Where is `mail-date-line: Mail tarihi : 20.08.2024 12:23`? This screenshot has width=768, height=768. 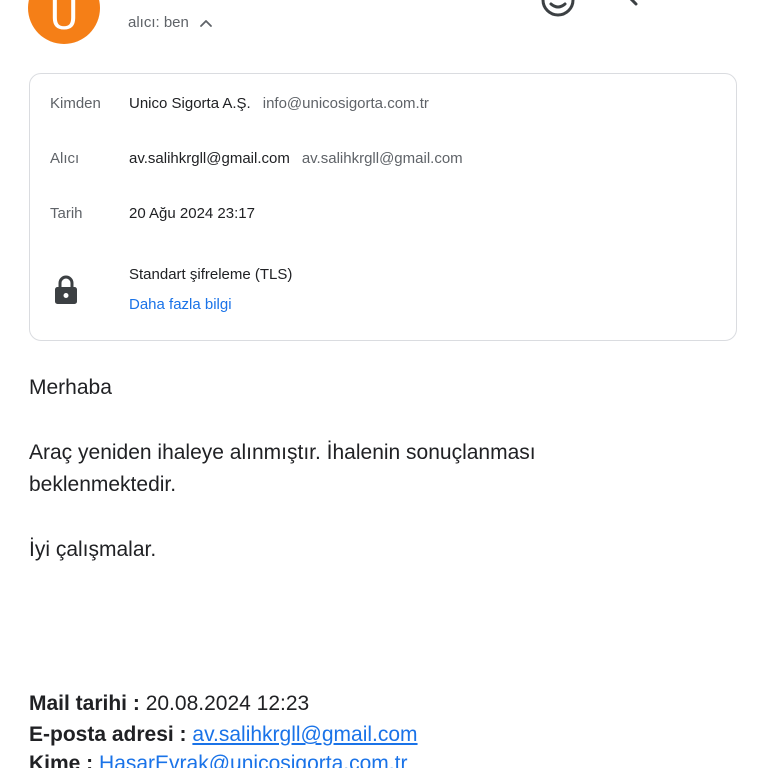 mail-date-line: Mail tarihi : 20.08.2024 12:23 is located at coordinates (169, 704).